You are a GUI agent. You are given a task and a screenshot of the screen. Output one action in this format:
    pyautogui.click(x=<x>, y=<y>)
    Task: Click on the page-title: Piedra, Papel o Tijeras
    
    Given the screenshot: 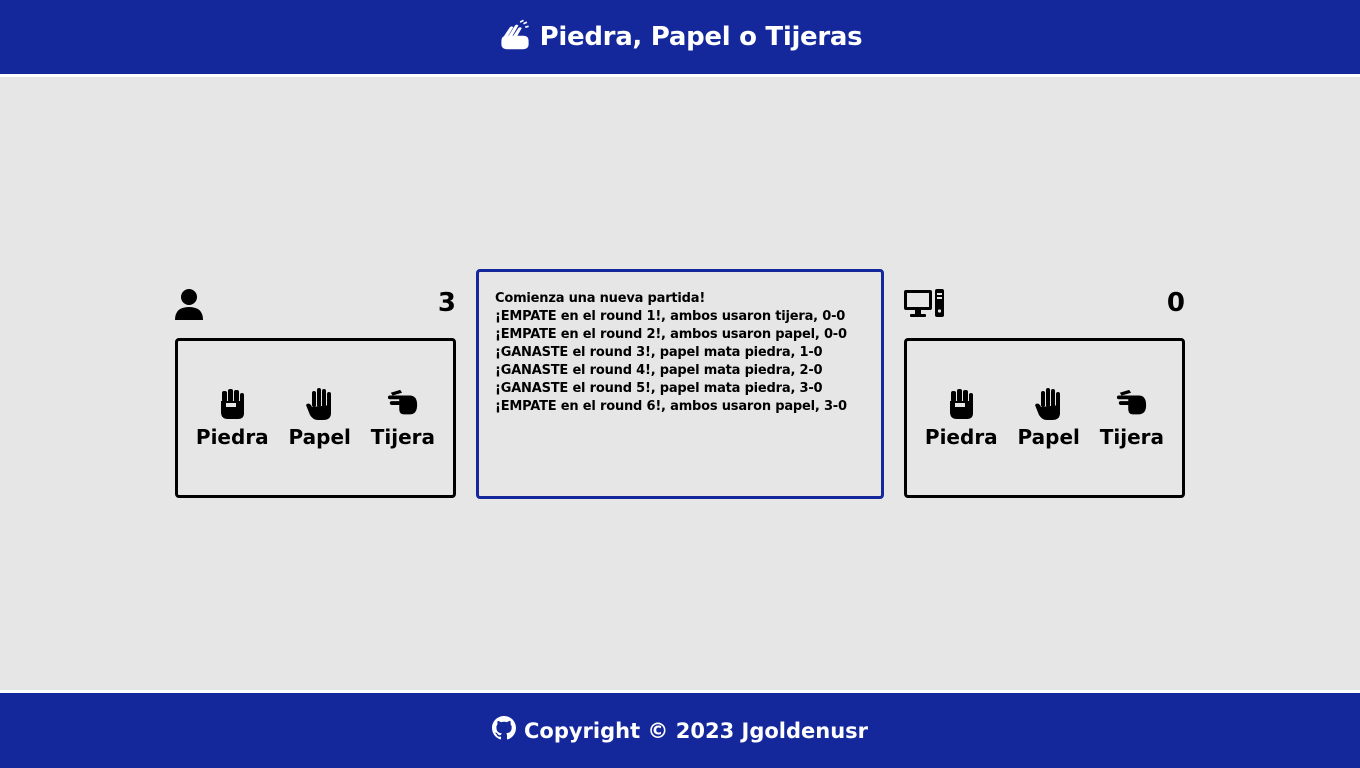 What is the action you would take?
    pyautogui.click(x=680, y=37)
    